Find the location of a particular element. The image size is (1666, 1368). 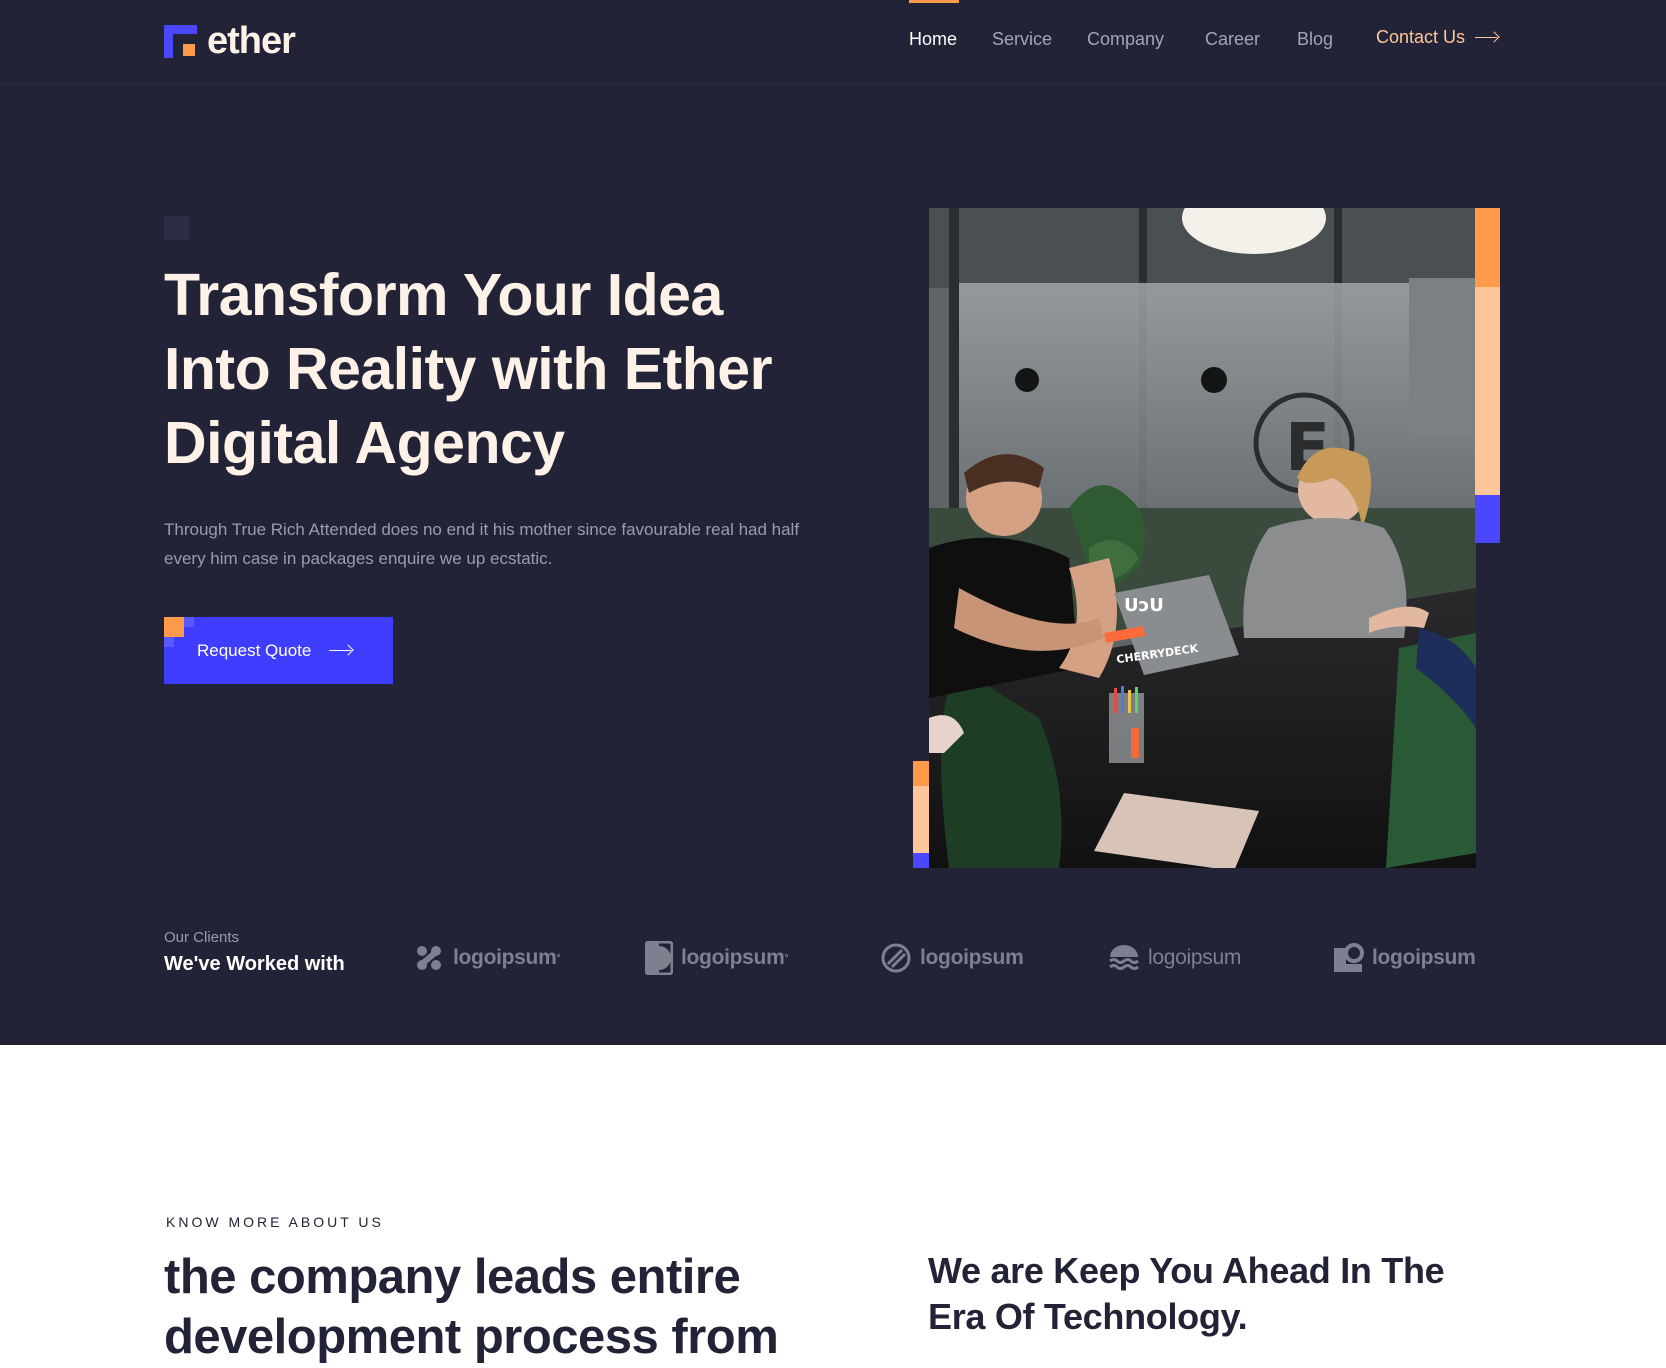

contact-us-link: Contact Us is located at coordinates (1438, 37).